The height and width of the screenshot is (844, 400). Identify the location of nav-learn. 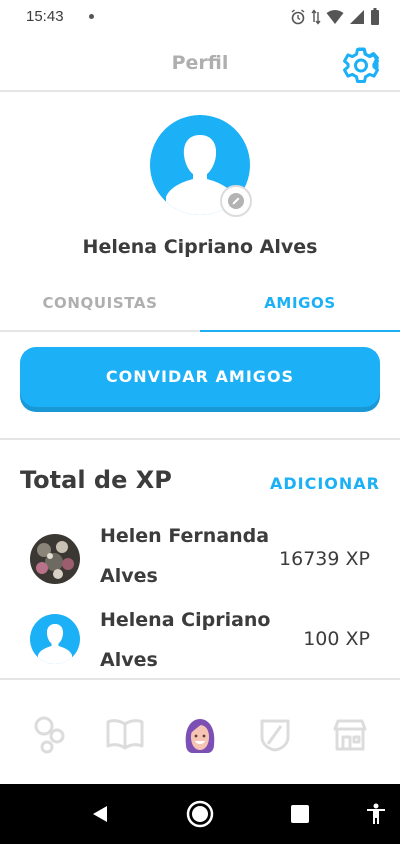
(125, 735).